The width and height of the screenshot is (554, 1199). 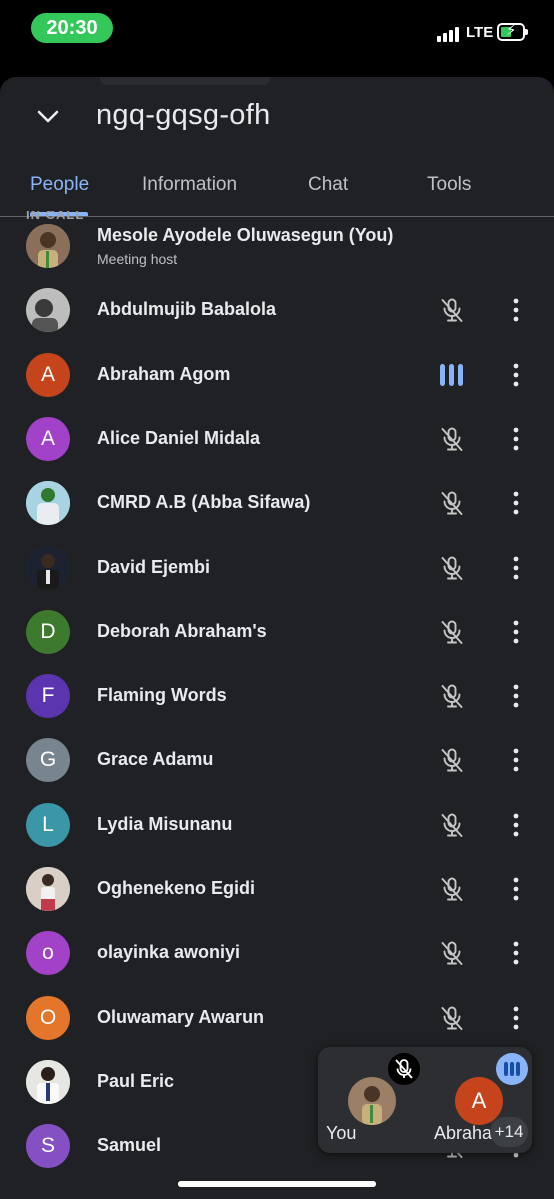 I want to click on participant-name: Flaming Words, so click(x=162, y=695).